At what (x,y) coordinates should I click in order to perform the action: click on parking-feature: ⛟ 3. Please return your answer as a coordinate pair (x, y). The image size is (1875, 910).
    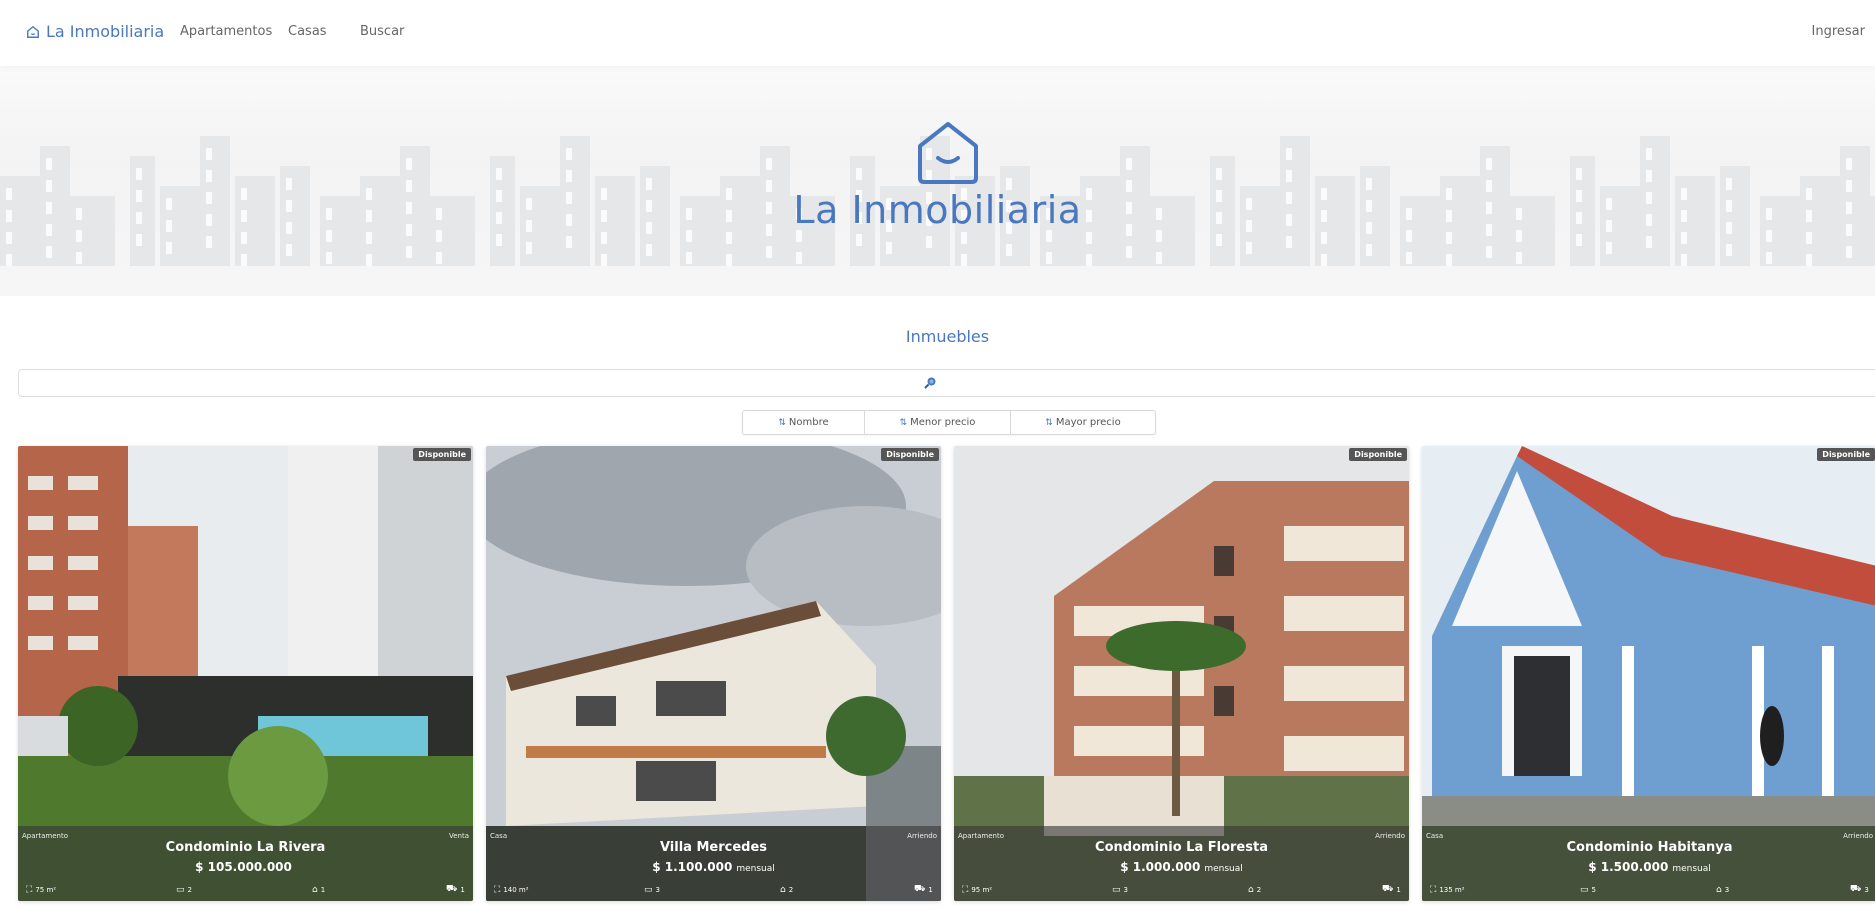
    Looking at the image, I should click on (1859, 889).